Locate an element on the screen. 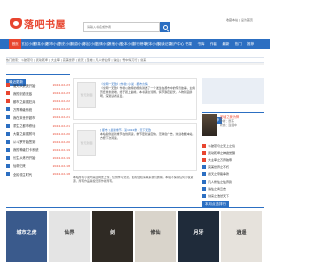 The width and height of the screenshot is (320, 262). nav-item: 都市小说 is located at coordinates (53, 44).